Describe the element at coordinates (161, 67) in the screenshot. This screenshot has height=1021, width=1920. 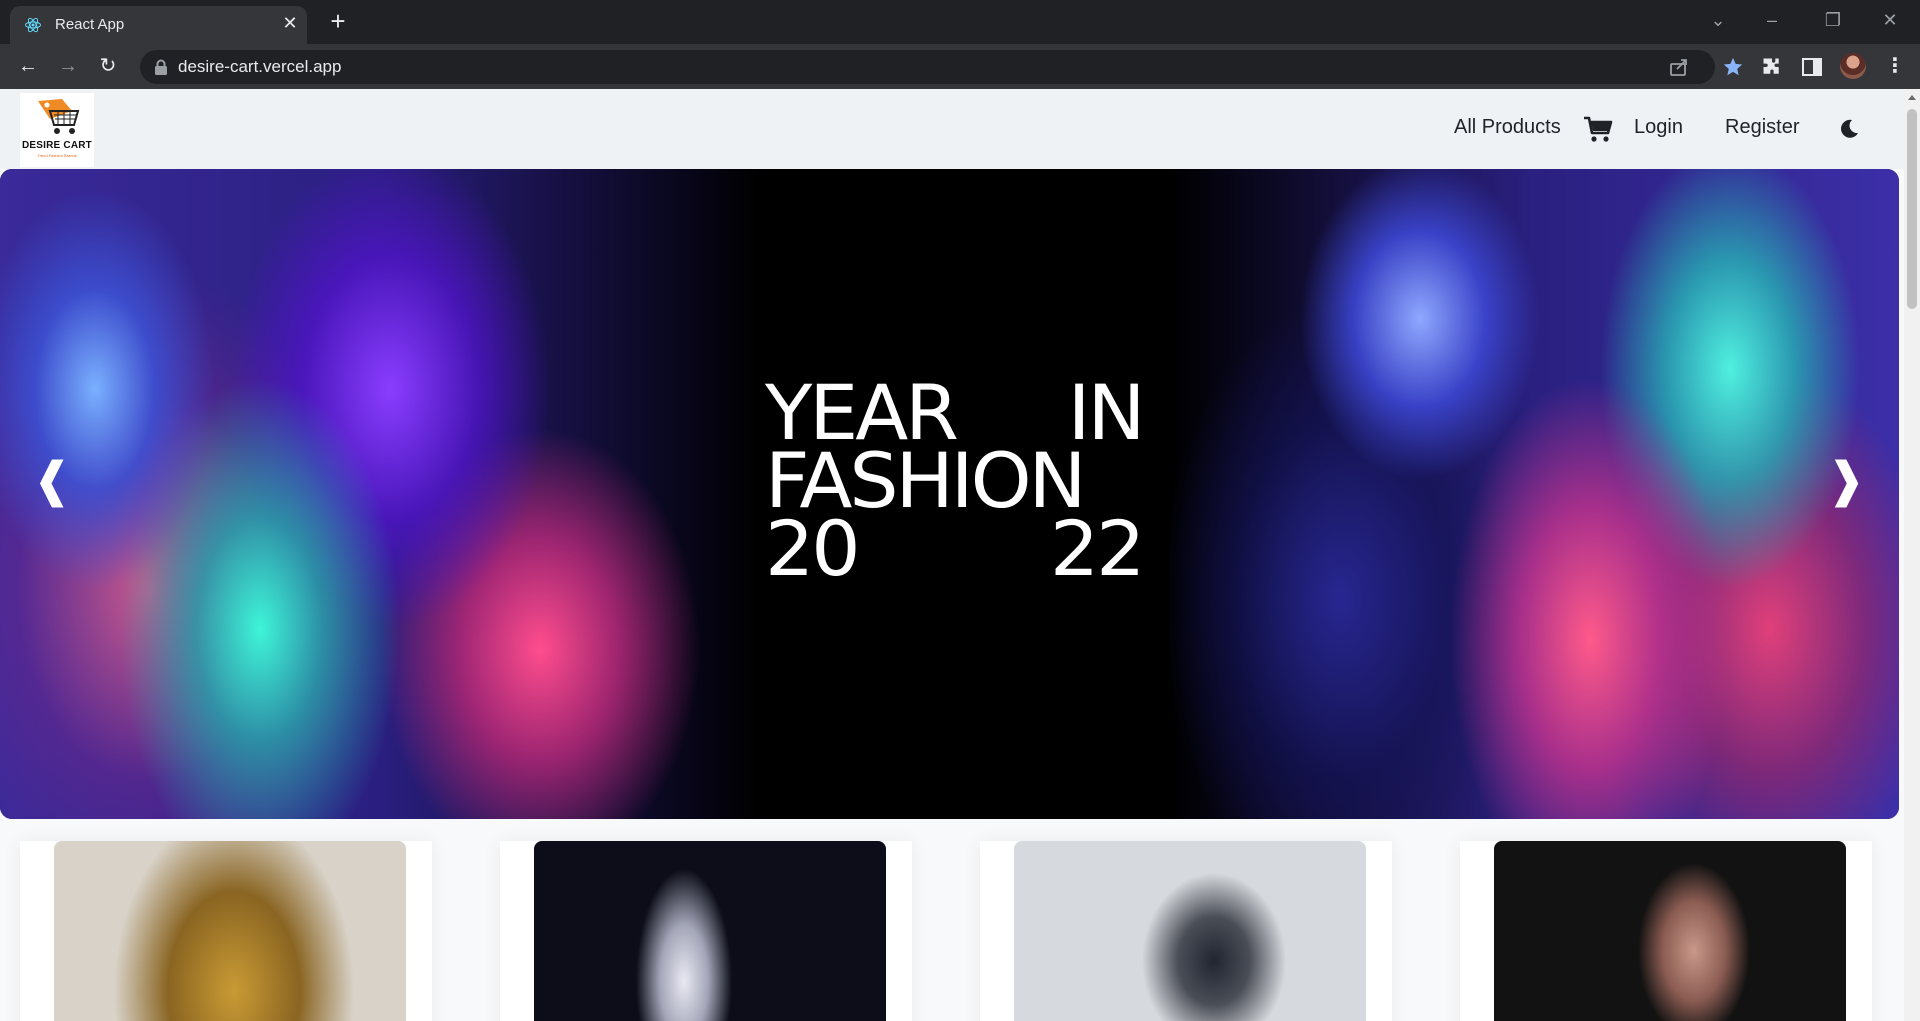
I see `lock-icon` at that location.